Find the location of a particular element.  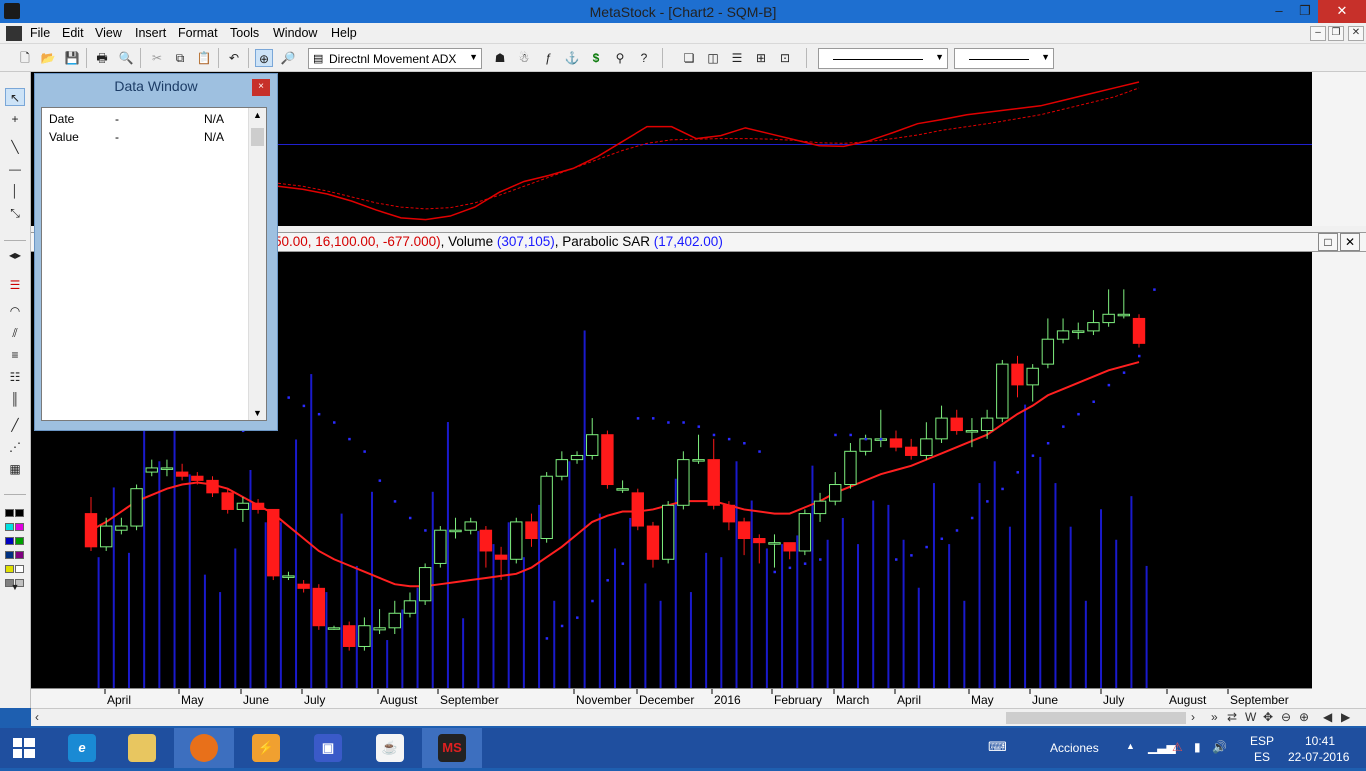

data-window-close-button: × is located at coordinates (261, 87).